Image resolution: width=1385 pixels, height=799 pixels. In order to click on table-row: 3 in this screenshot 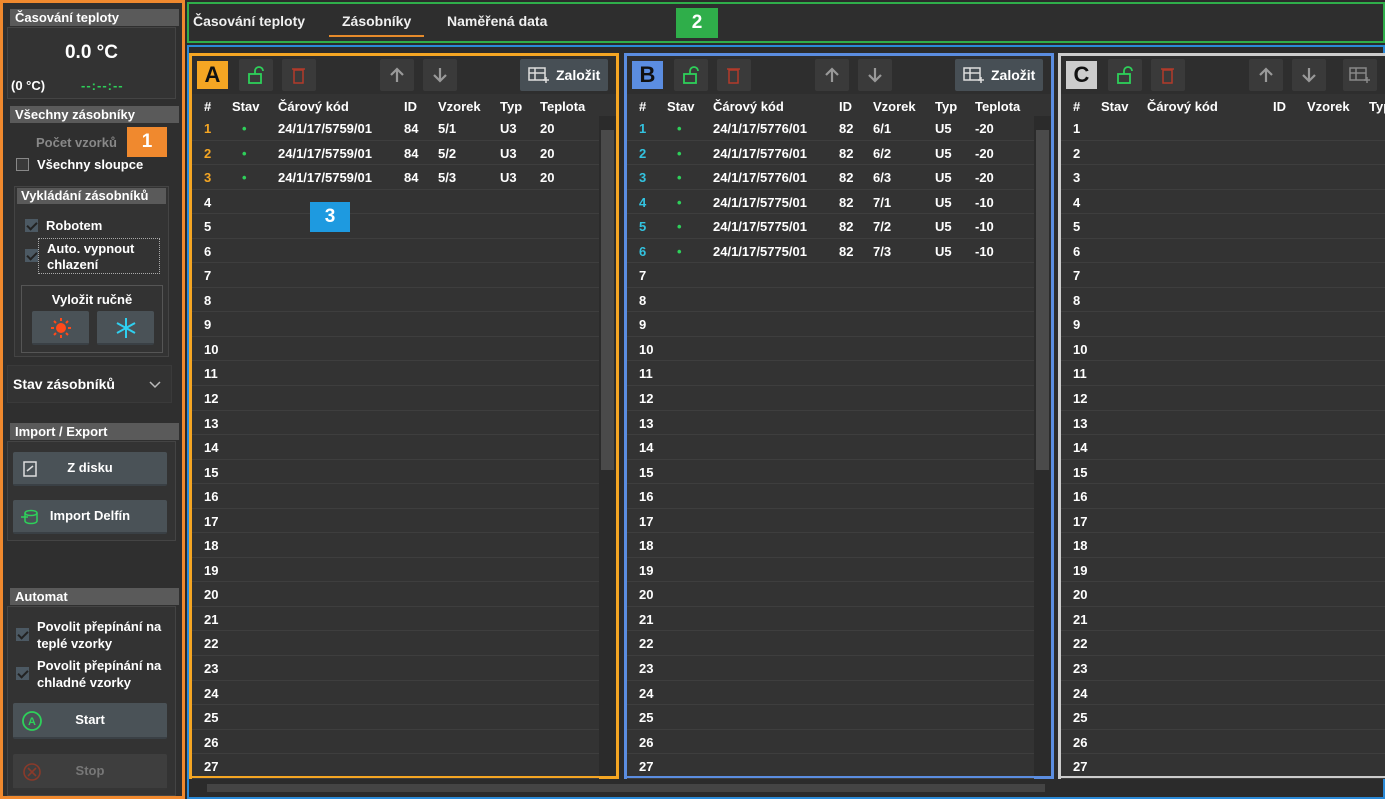, I will do `click(1223, 177)`.